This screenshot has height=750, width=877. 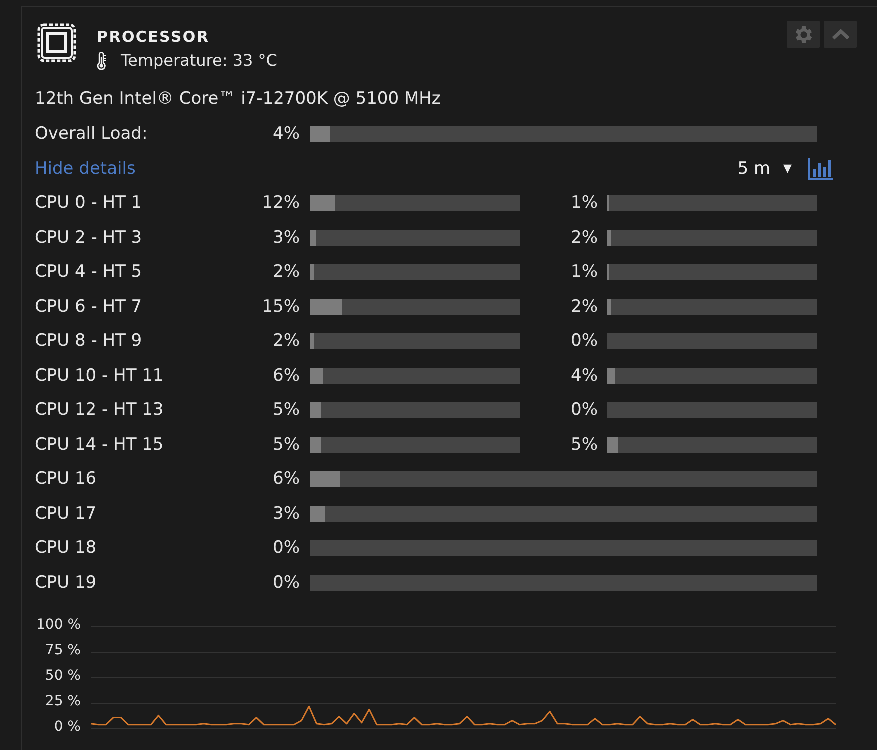 I want to click on core-label: CPU 2 - HT 3, so click(x=89, y=238).